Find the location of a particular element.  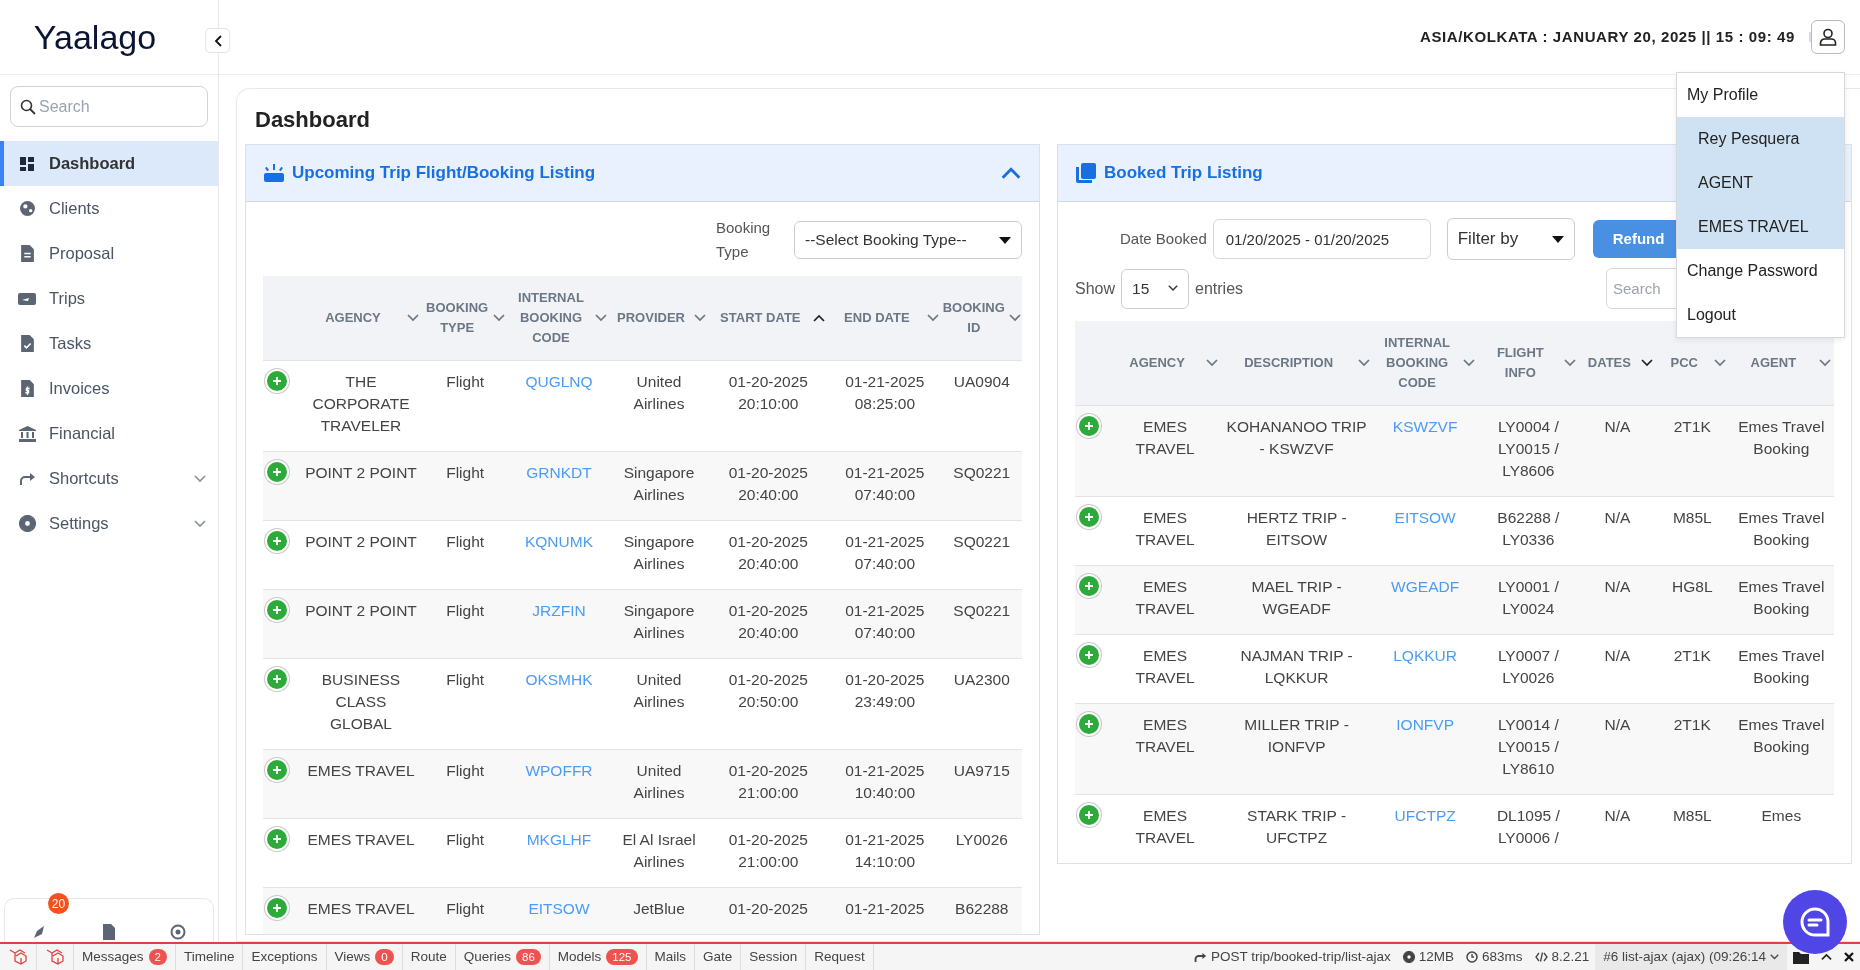

menu-item: Logout is located at coordinates (1760, 315).